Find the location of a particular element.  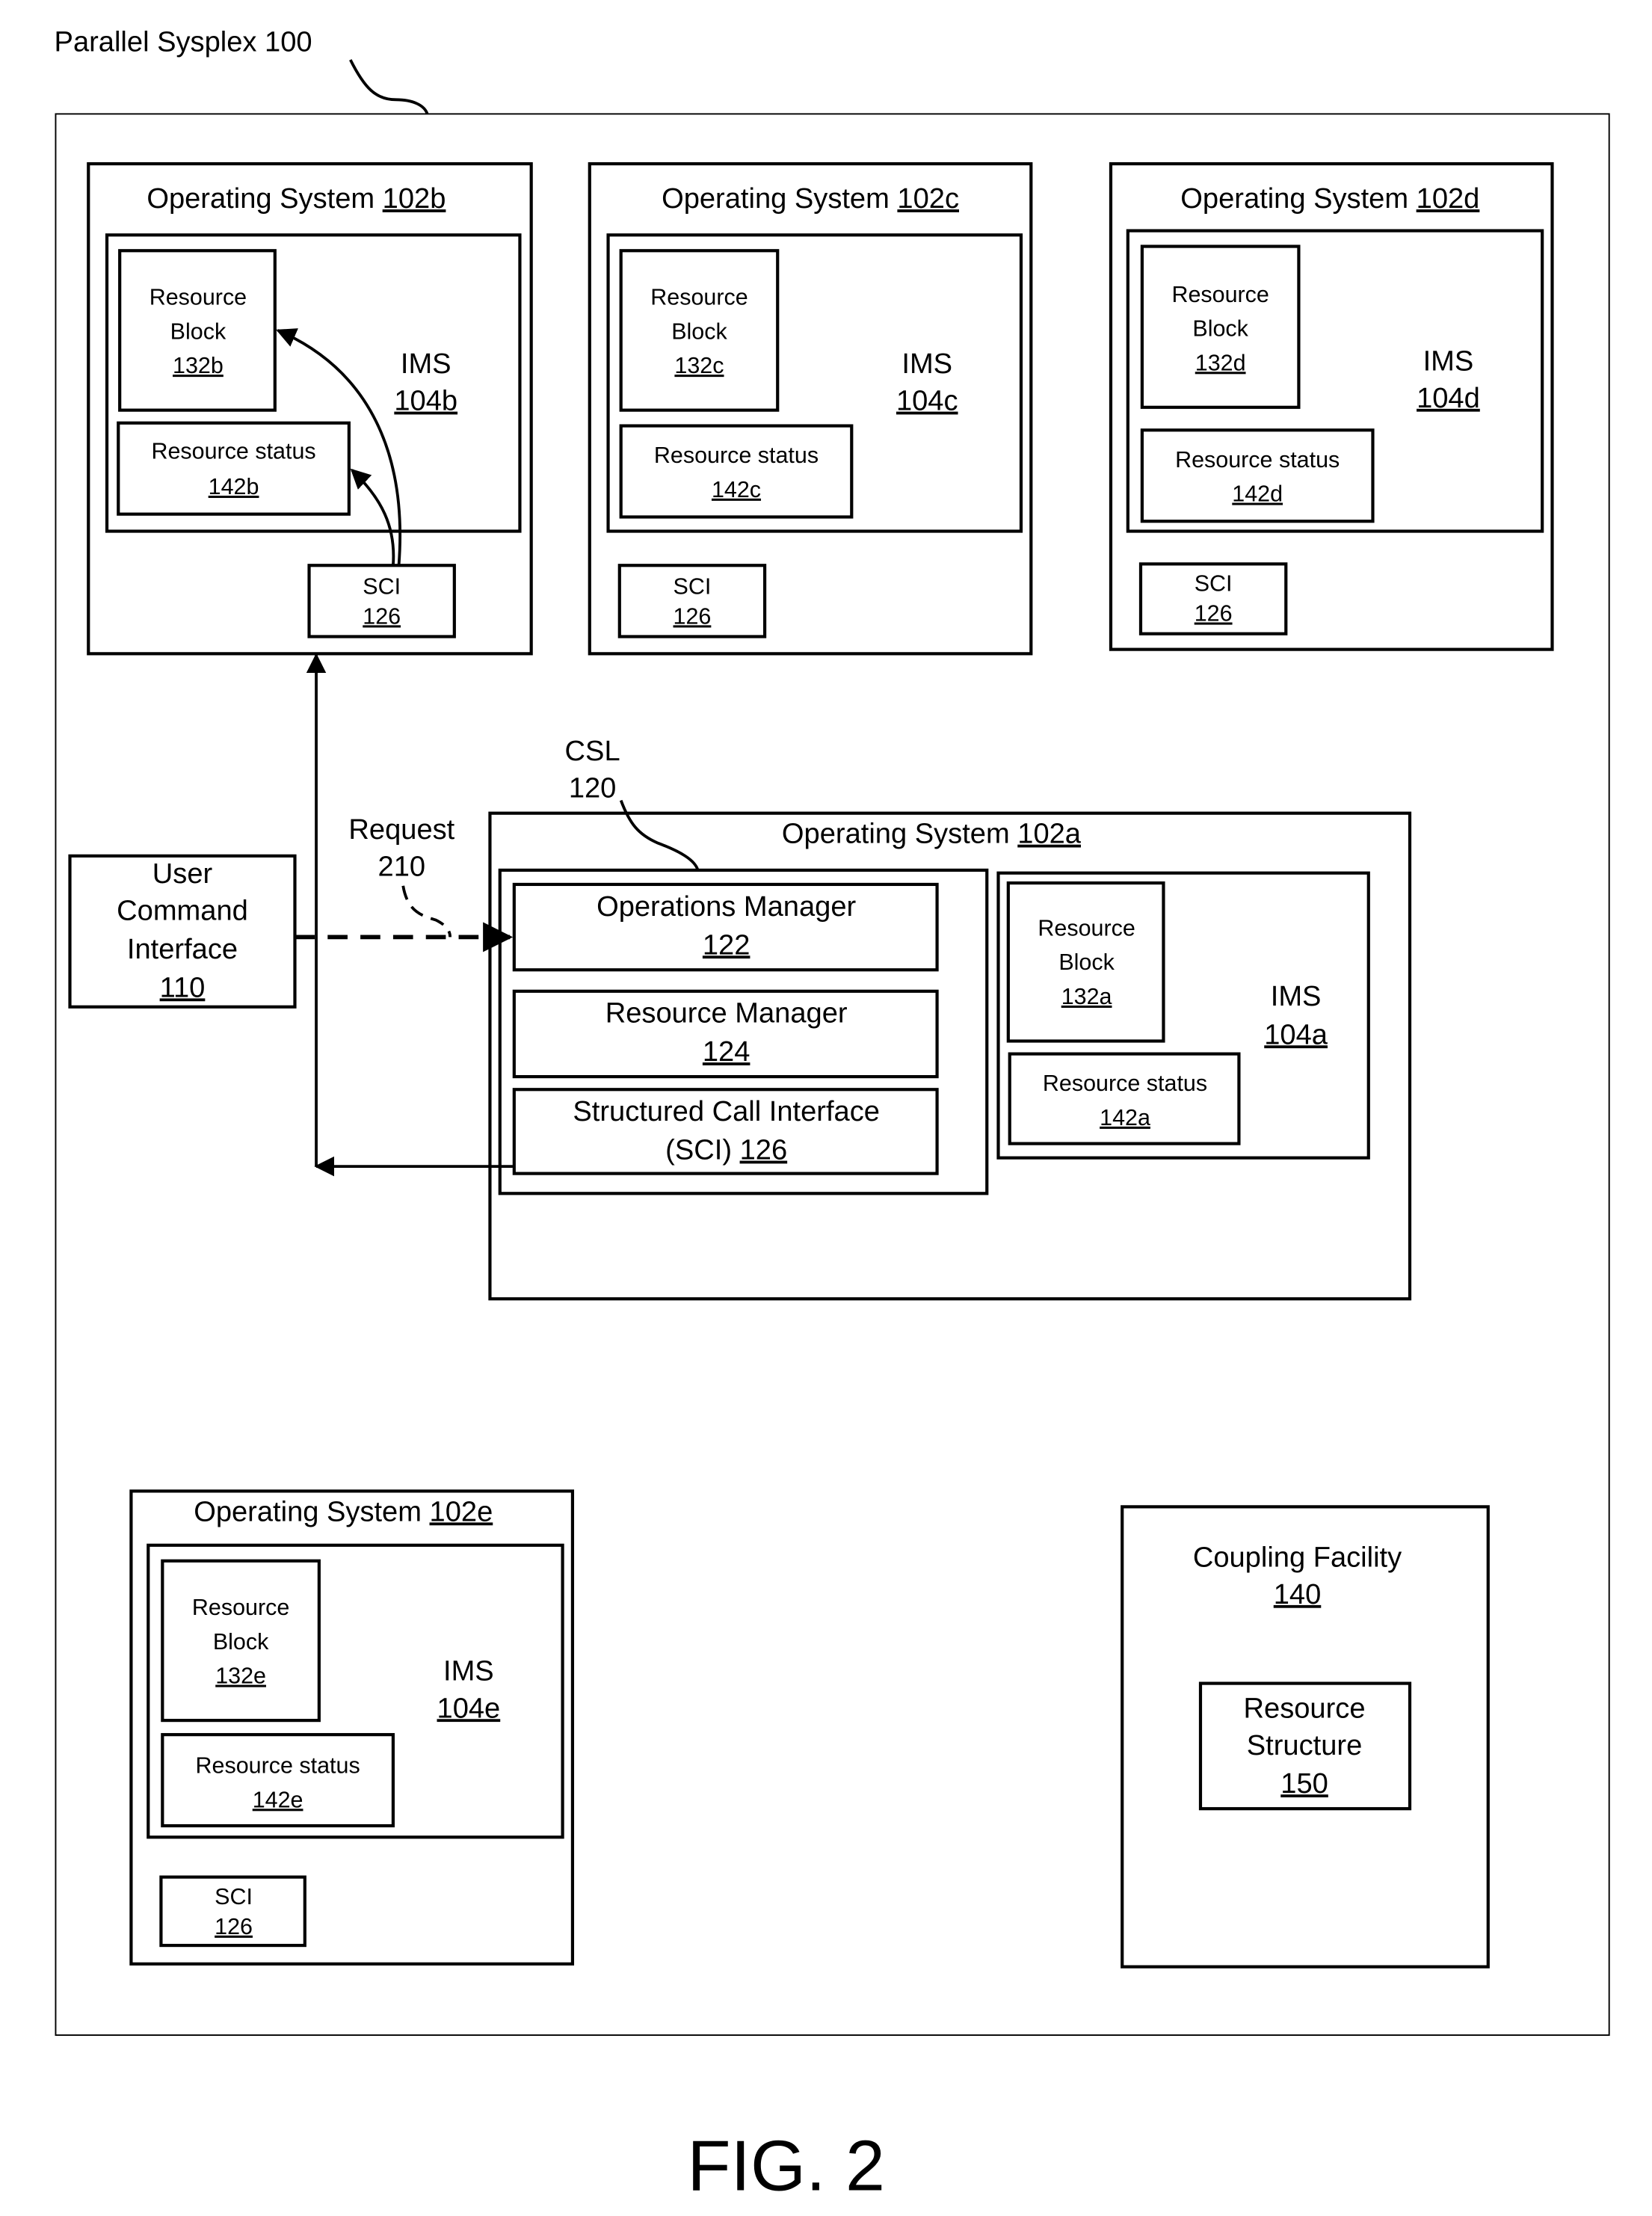

svg-text: 140 is located at coordinates (1298, 1594).